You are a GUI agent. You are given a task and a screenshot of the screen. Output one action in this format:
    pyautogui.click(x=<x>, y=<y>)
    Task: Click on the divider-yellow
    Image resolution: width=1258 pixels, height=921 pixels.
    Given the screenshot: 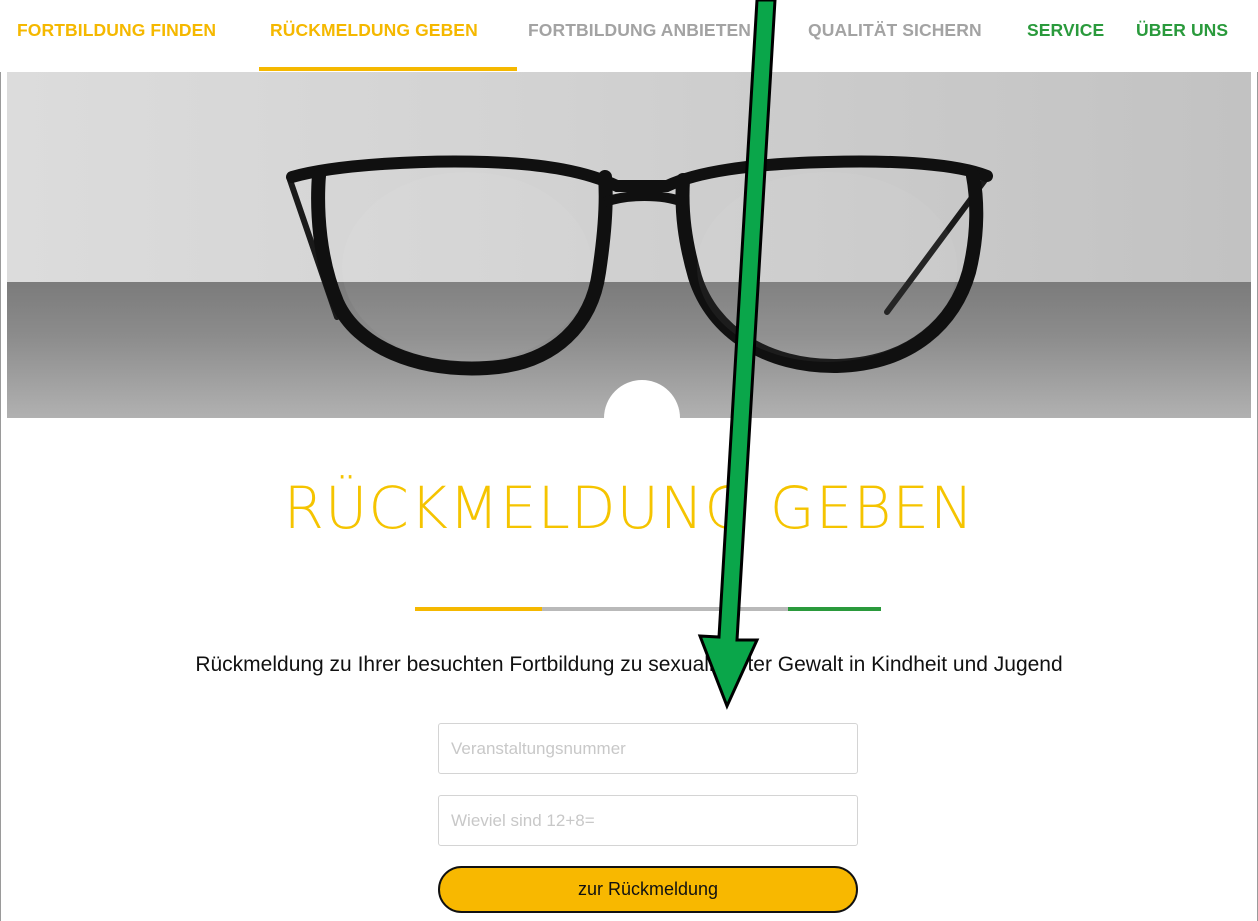 What is the action you would take?
    pyautogui.click(x=478, y=609)
    